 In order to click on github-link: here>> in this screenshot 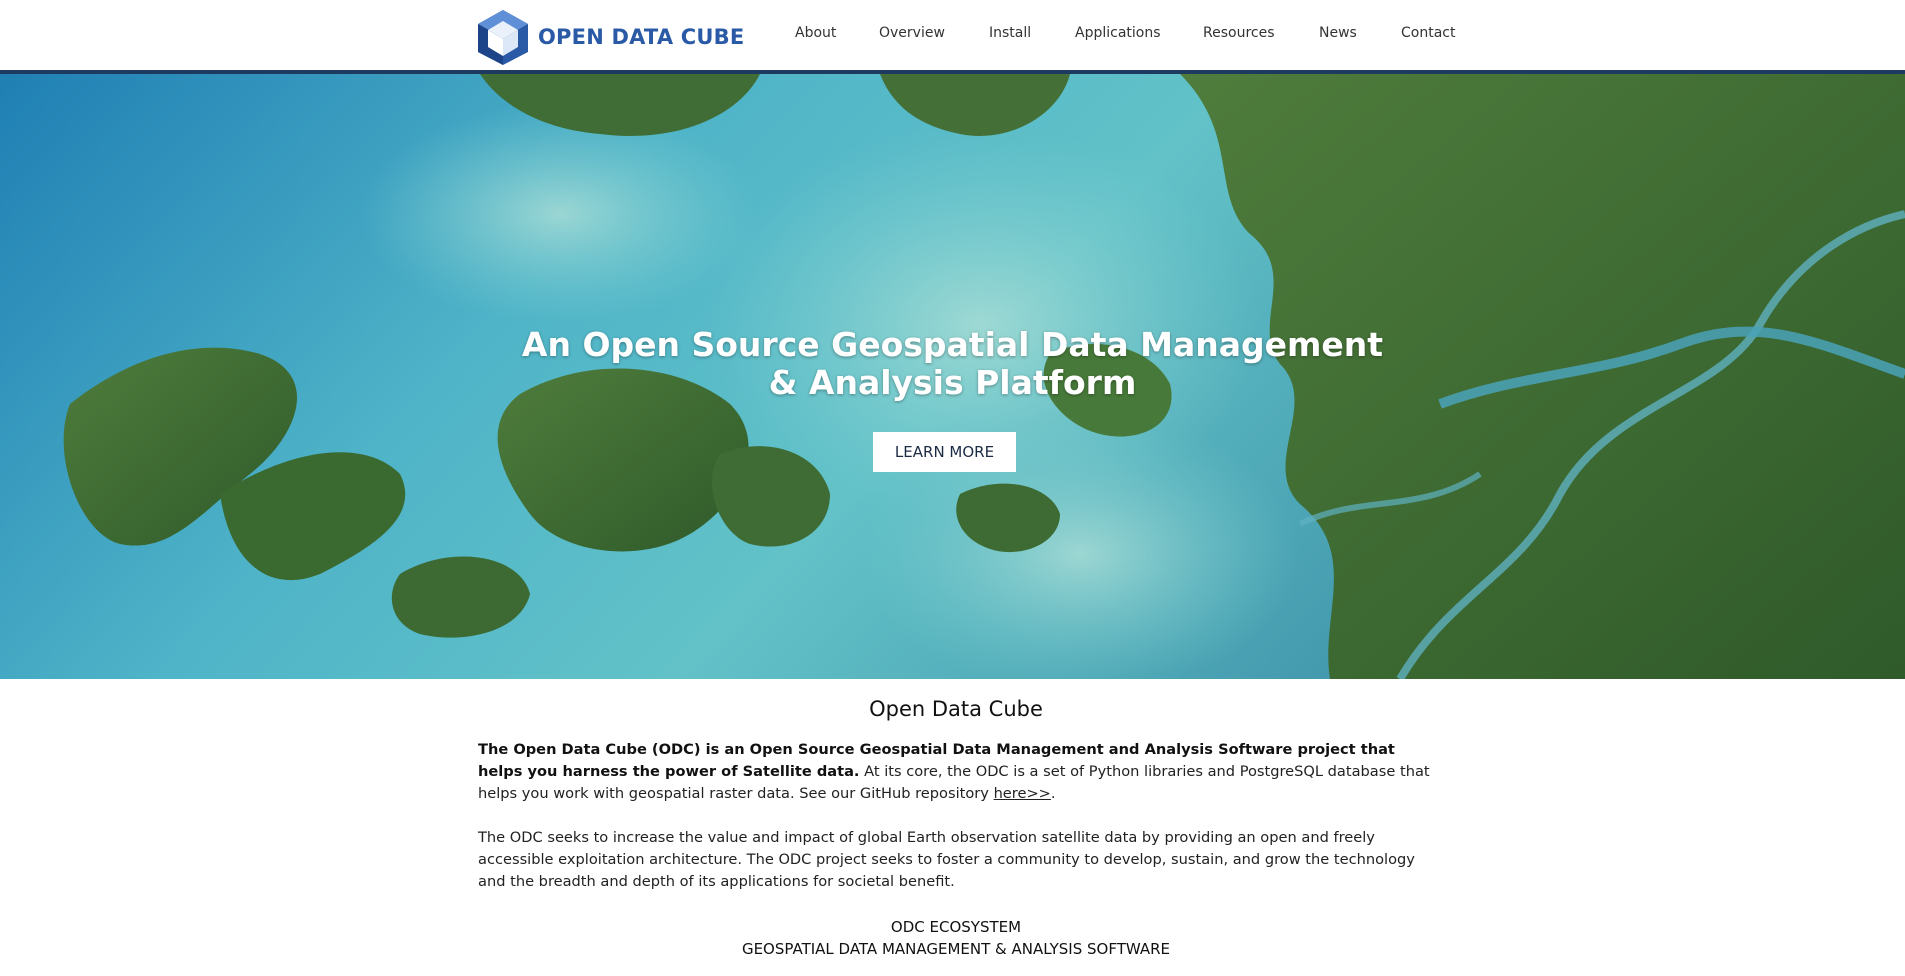, I will do `click(1022, 793)`.